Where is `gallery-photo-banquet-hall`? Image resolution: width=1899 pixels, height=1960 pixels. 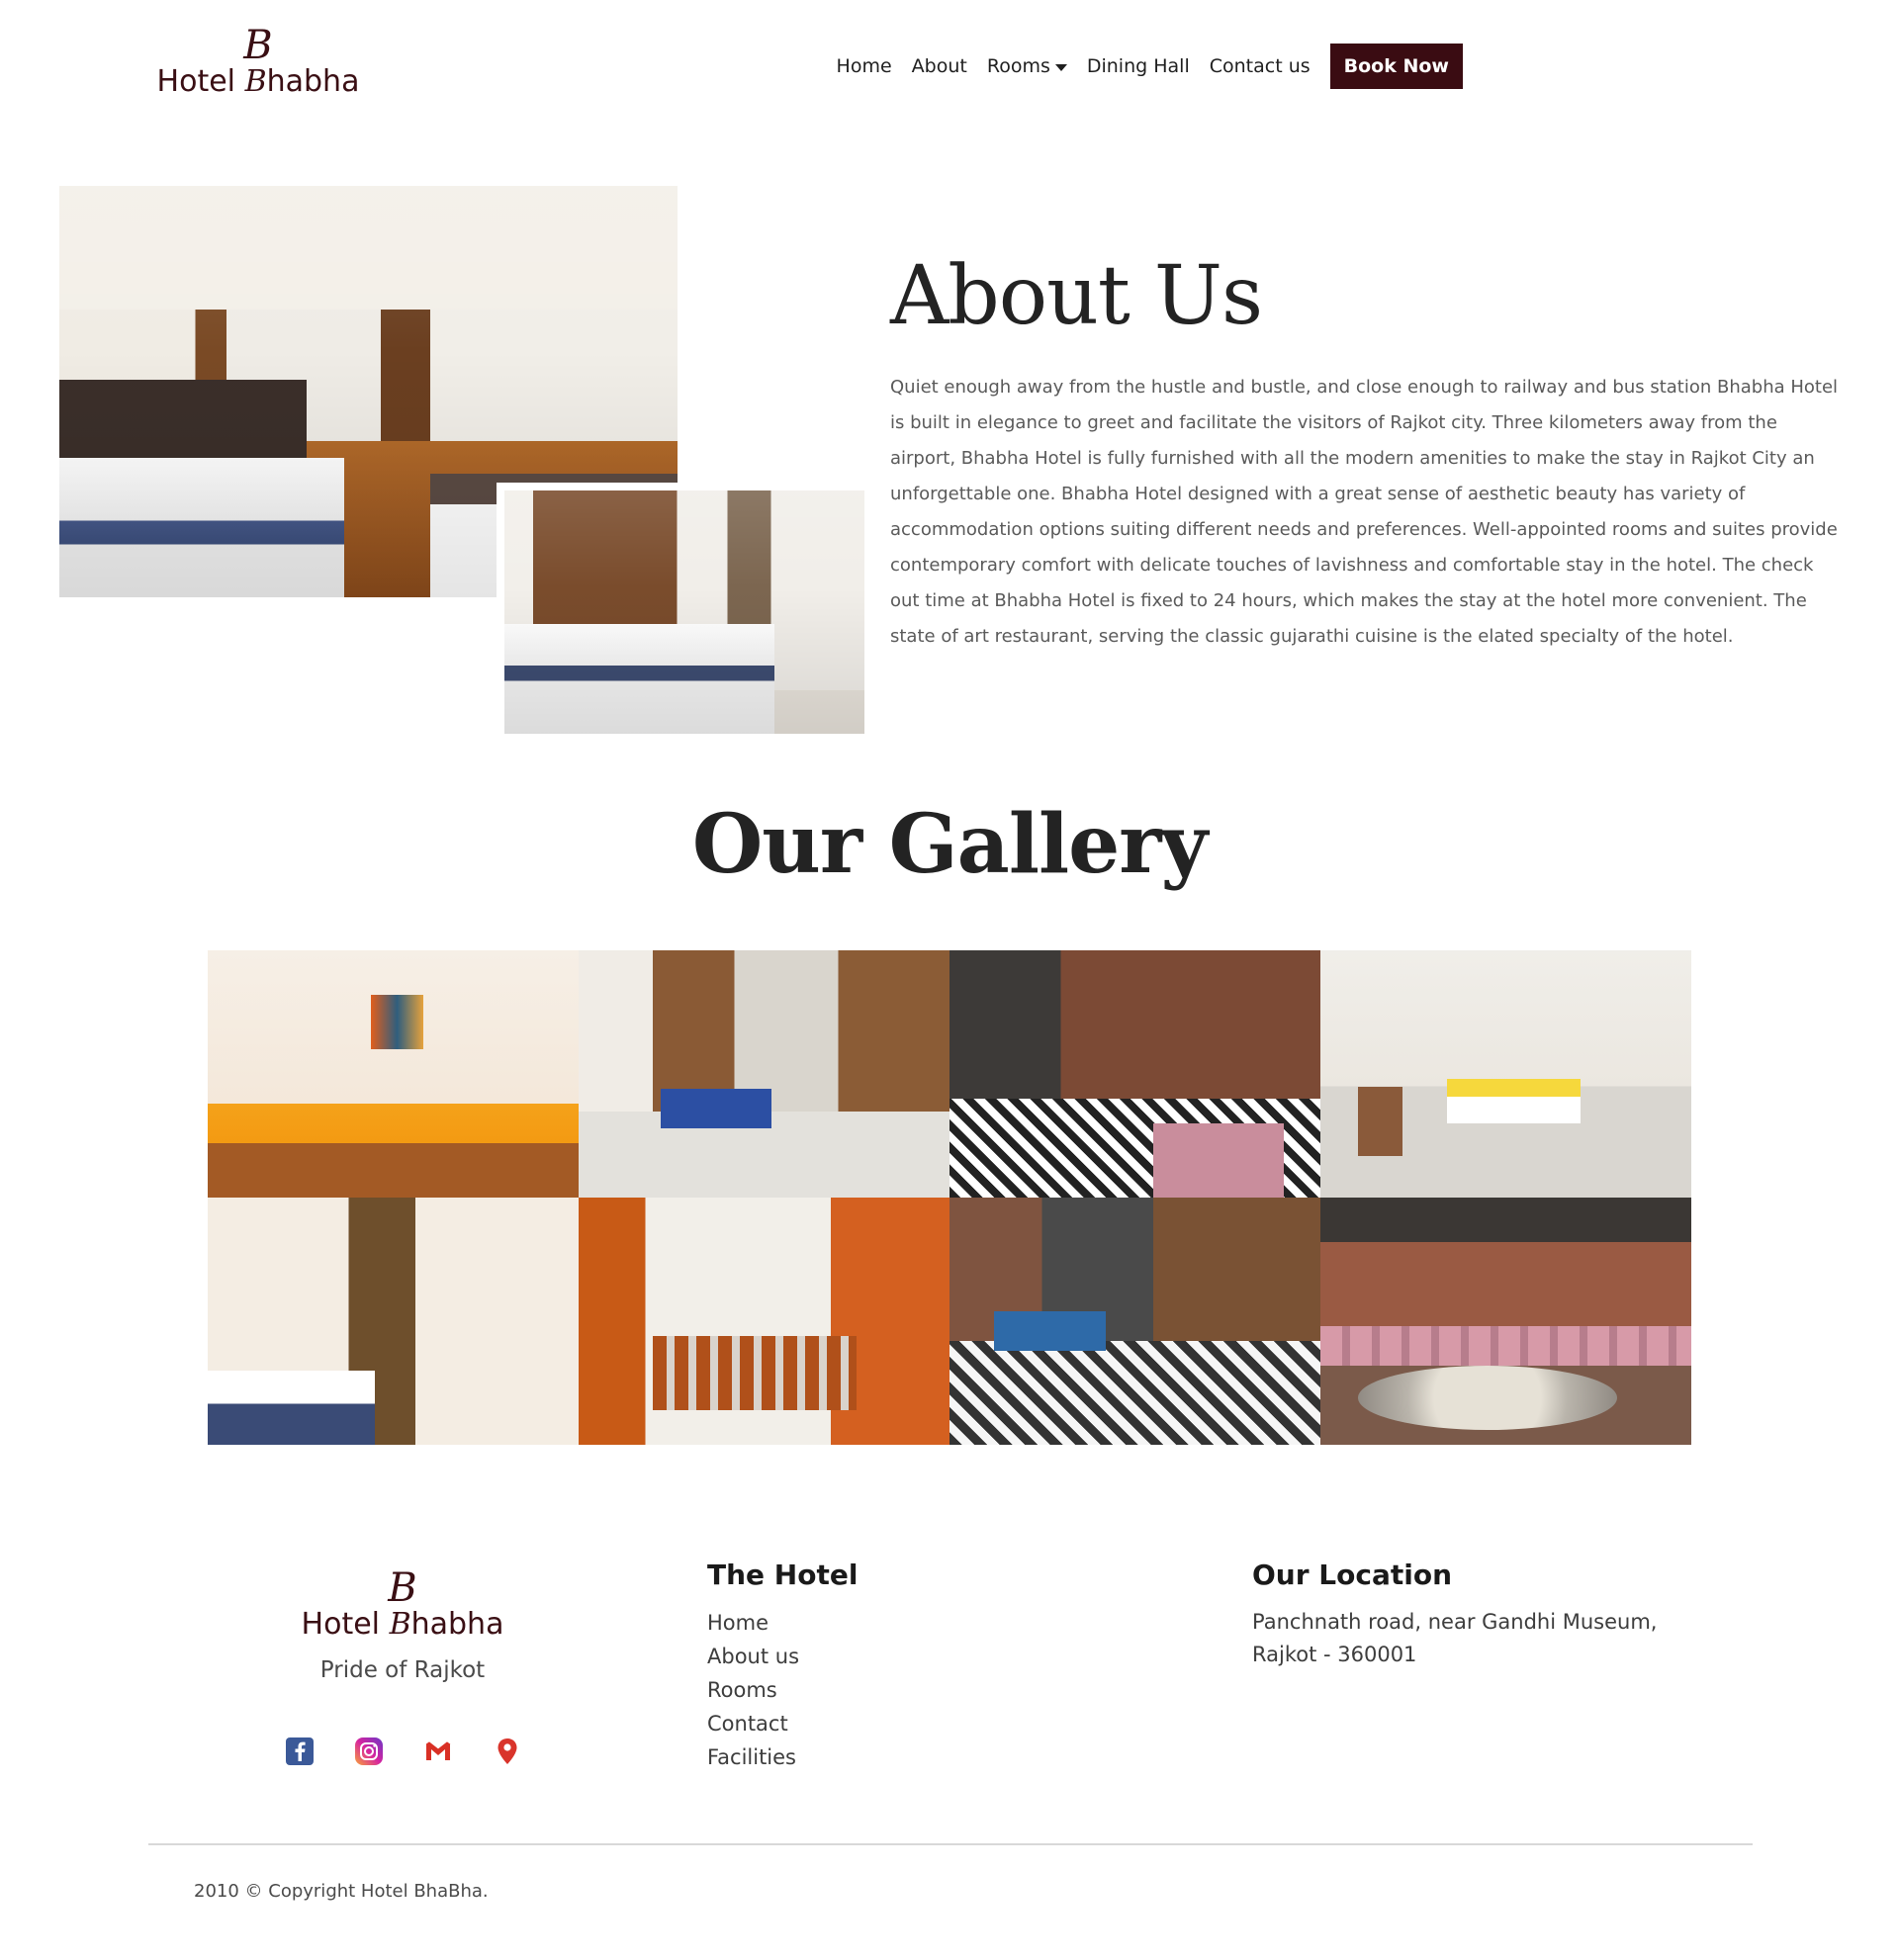 gallery-photo-banquet-hall is located at coordinates (1505, 1074).